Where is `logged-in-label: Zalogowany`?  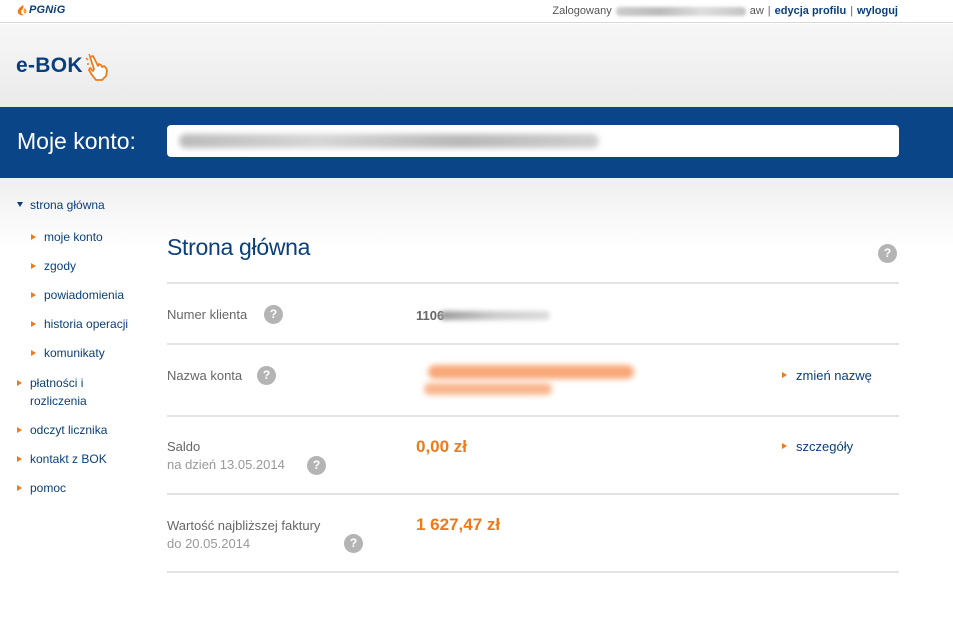 logged-in-label: Zalogowany is located at coordinates (582, 11).